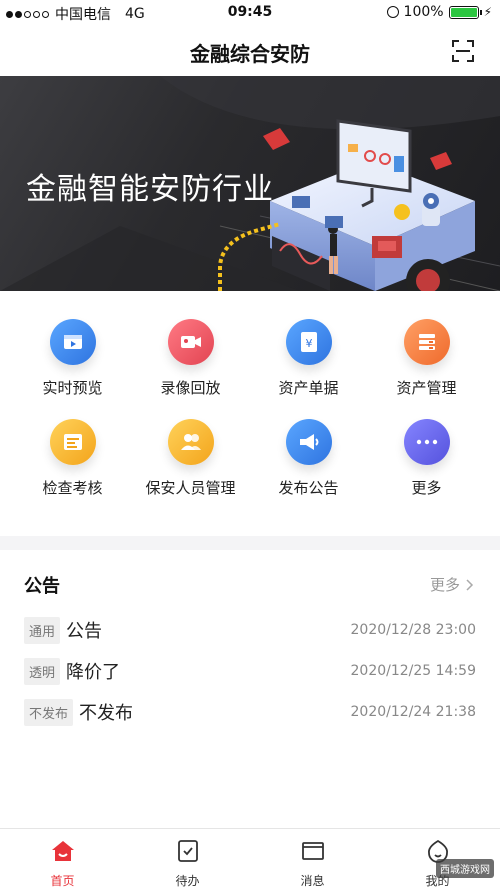 This screenshot has width=500, height=889. I want to click on video-preview-icon, so click(72, 342).